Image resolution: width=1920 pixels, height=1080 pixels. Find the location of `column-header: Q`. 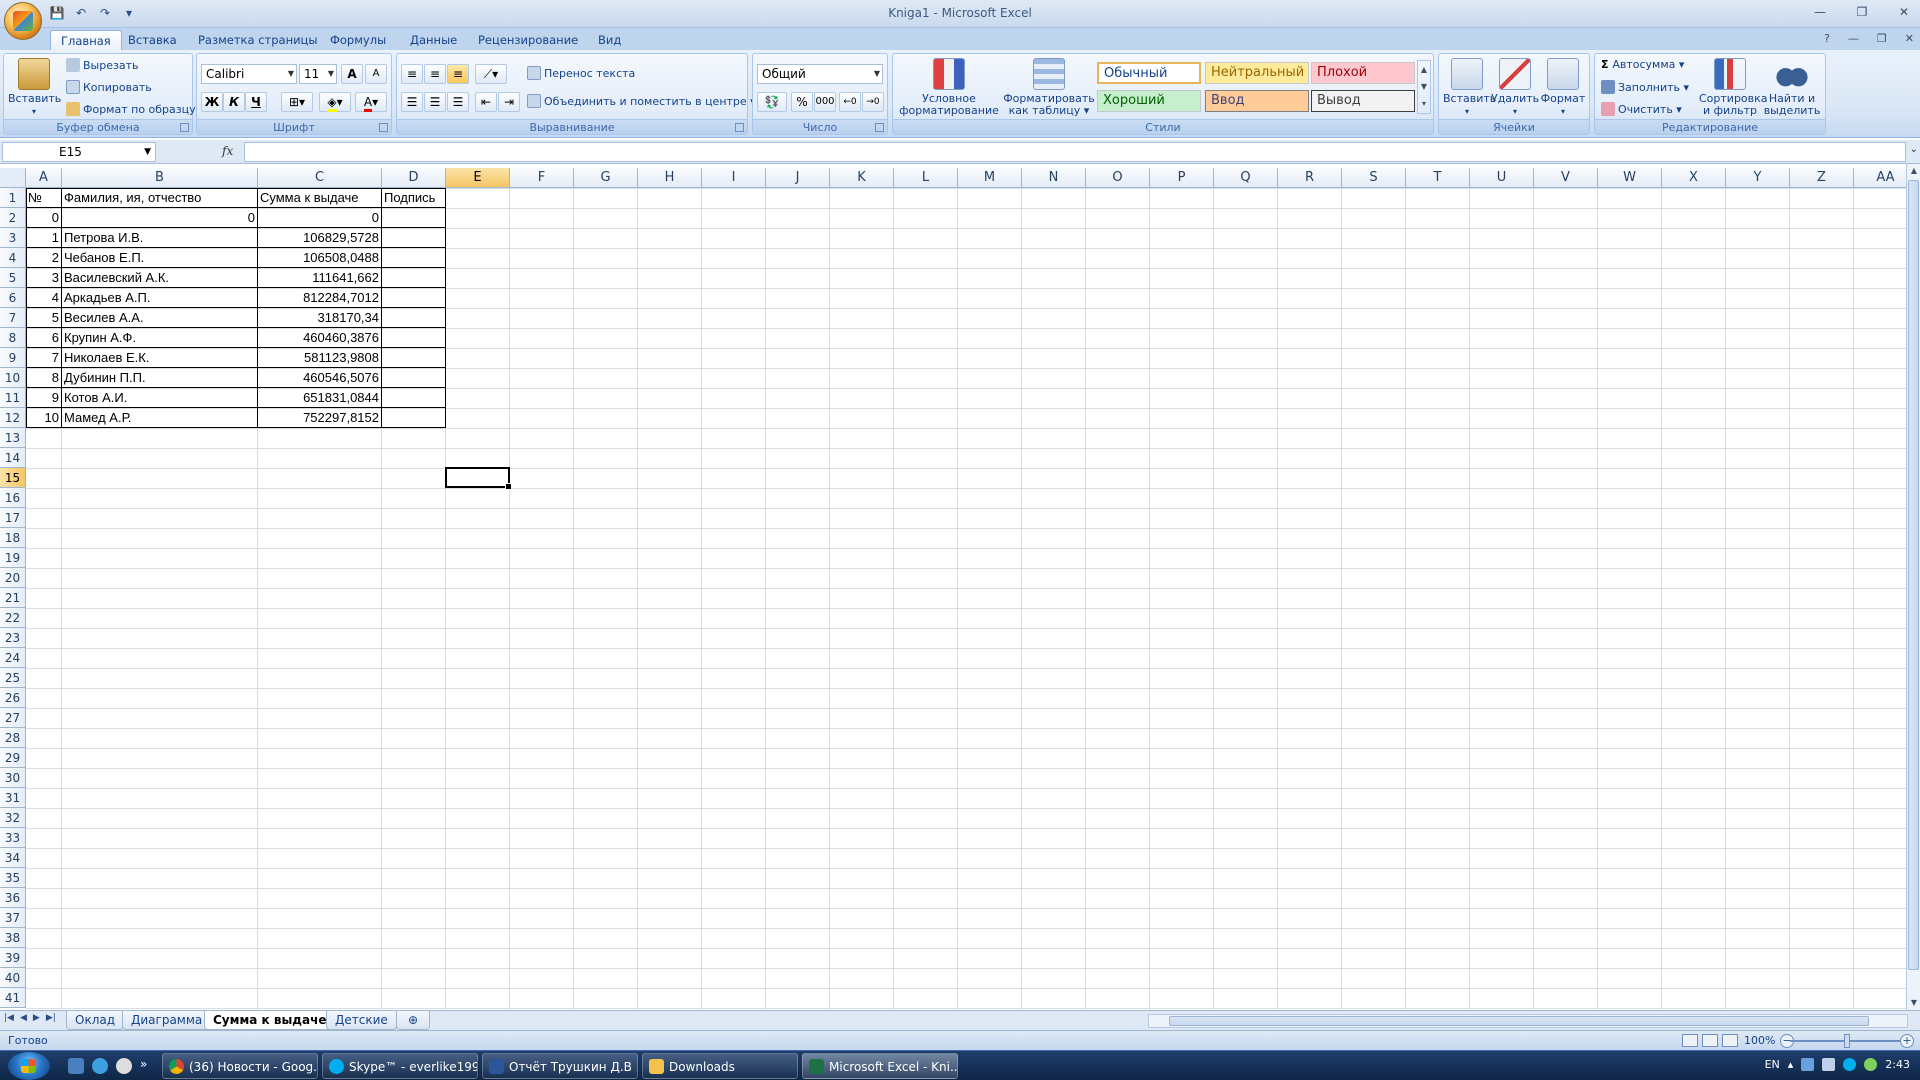

column-header: Q is located at coordinates (1246, 178).